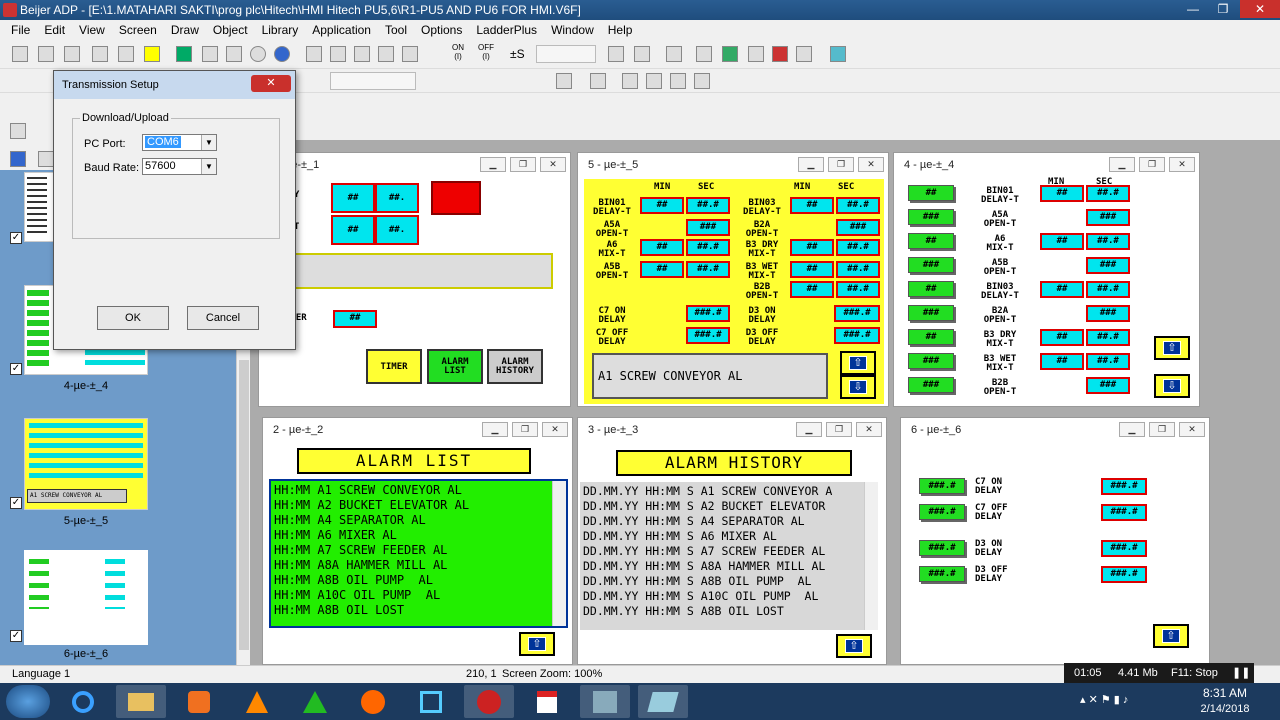 This screenshot has height=720, width=1280. Describe the element at coordinates (16, 636) in the screenshot. I see `thumbnail-6-checkbox: ✓` at that location.